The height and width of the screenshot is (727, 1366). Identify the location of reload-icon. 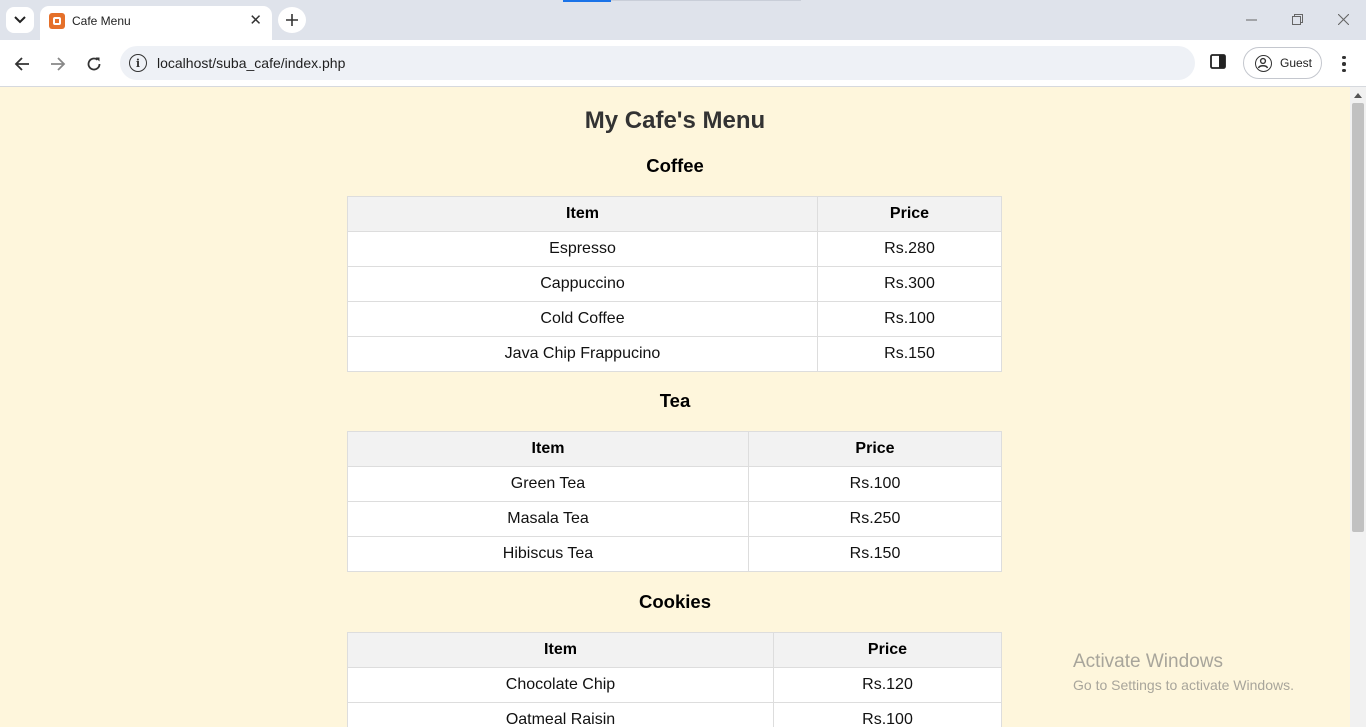
(94, 64).